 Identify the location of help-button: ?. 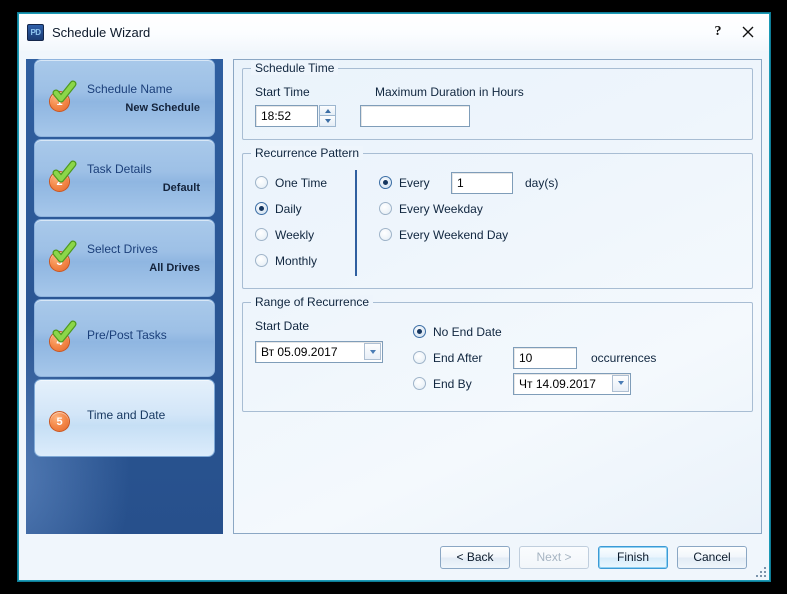
(718, 32).